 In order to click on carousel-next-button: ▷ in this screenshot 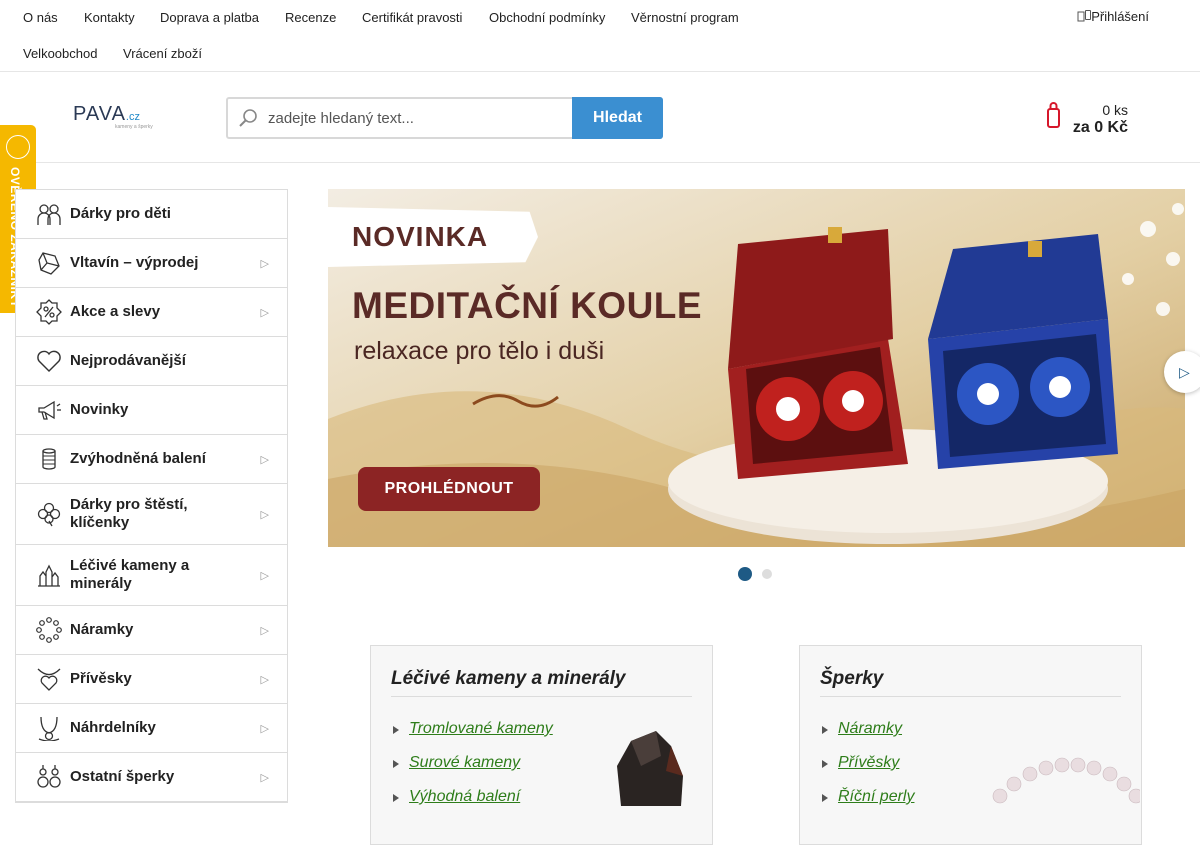, I will do `click(1182, 372)`.